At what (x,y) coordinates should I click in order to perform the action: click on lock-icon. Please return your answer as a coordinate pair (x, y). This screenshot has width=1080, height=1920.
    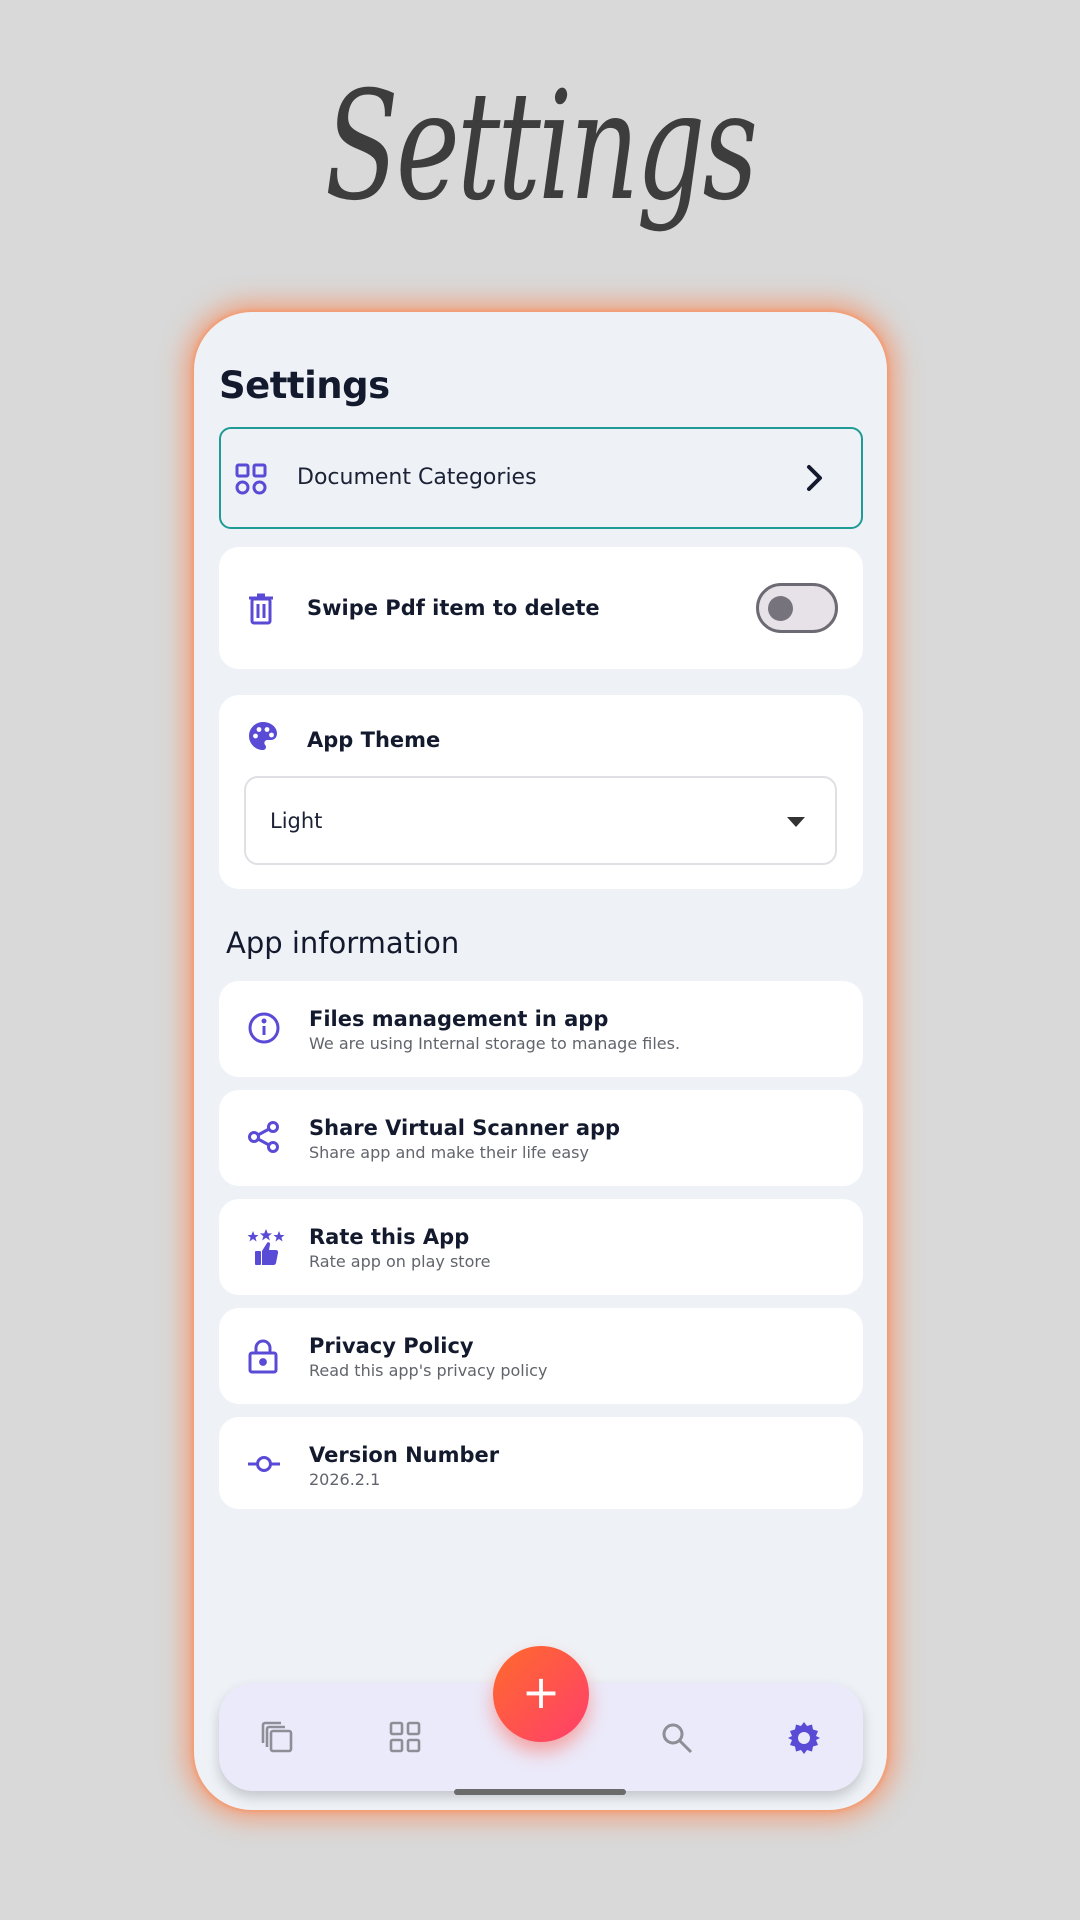
    Looking at the image, I should click on (263, 1358).